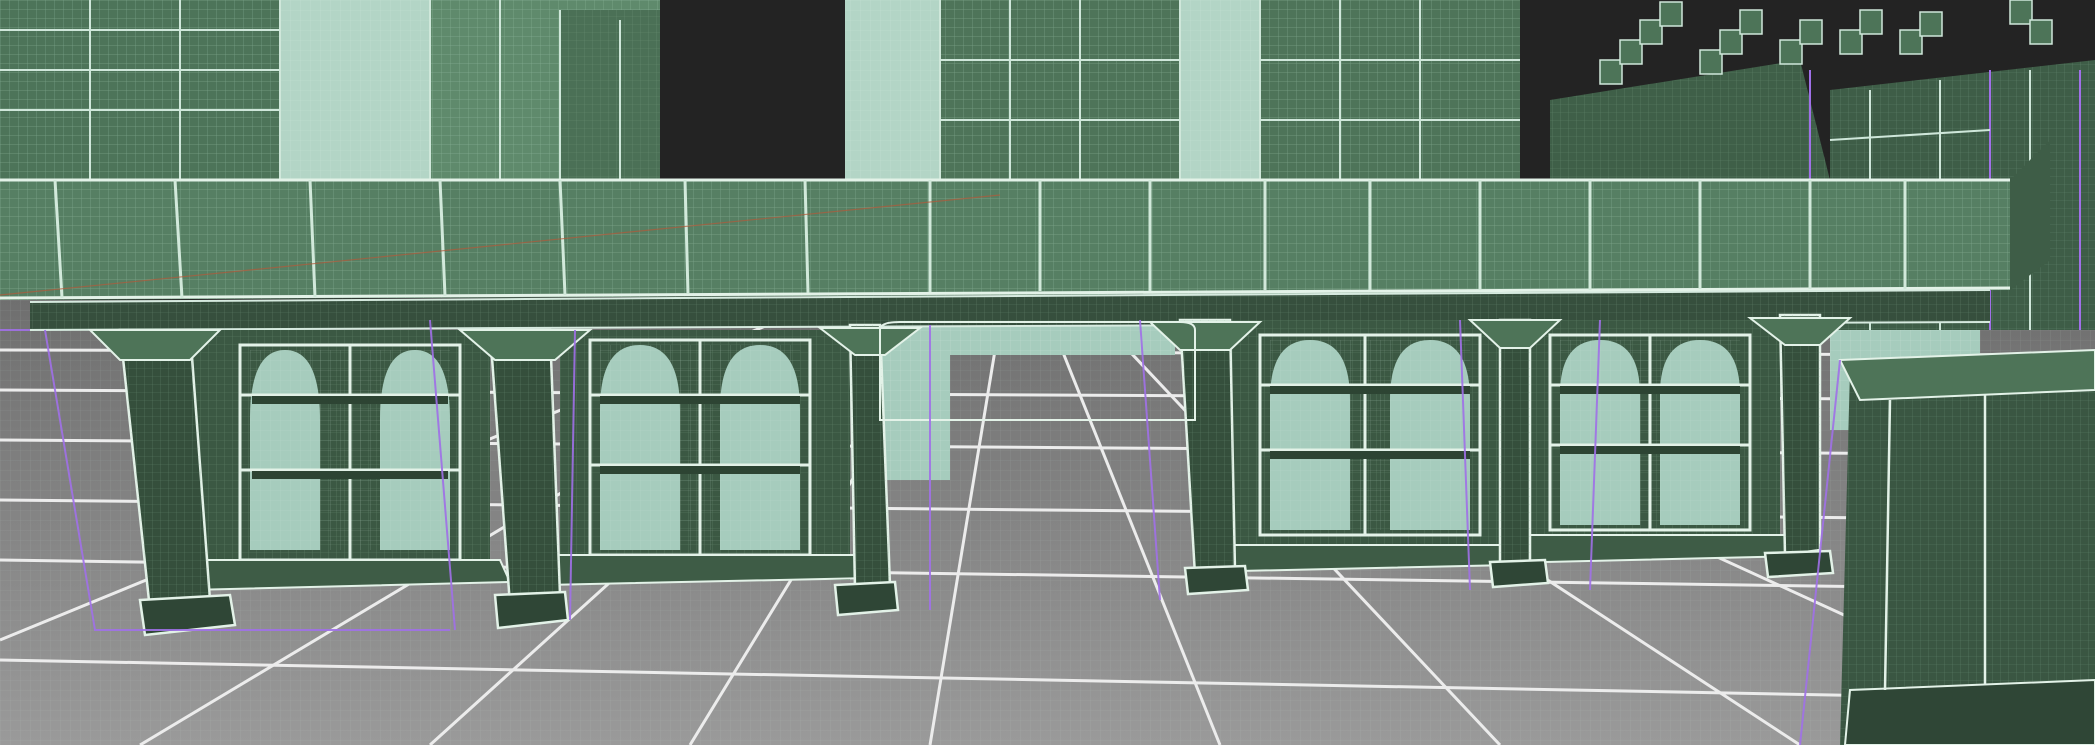 The image size is (2095, 745). What do you see at coordinates (1966, 546) in the screenshot?
I see `foreground-pillar-right` at bounding box center [1966, 546].